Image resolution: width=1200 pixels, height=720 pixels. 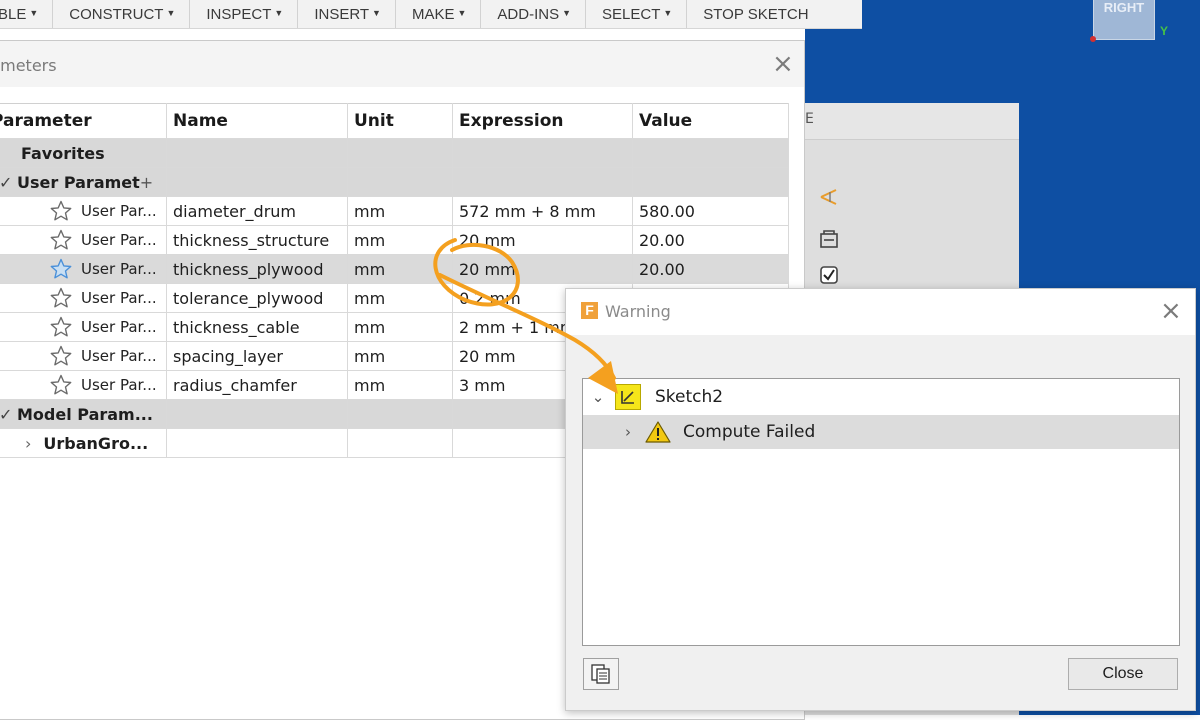 What do you see at coordinates (598, 397) in the screenshot?
I see `chevron-down-icon: ⌄` at bounding box center [598, 397].